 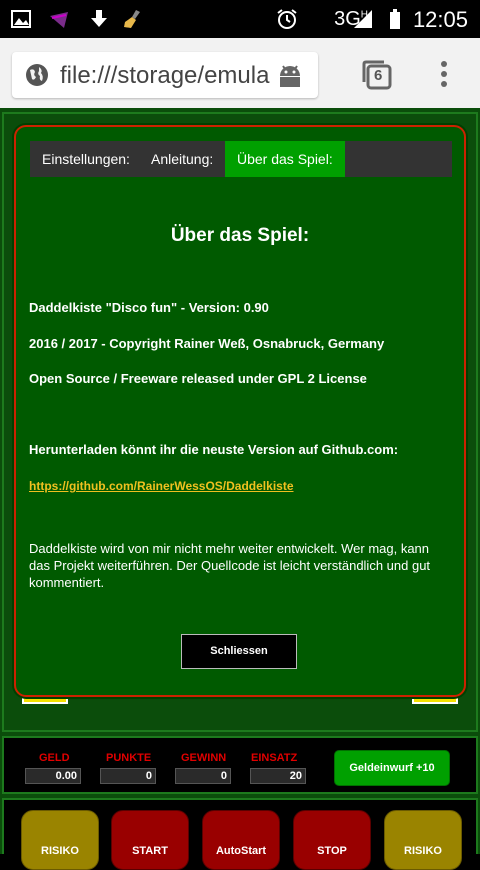 I want to click on stop-button: STOP, so click(x=332, y=840).